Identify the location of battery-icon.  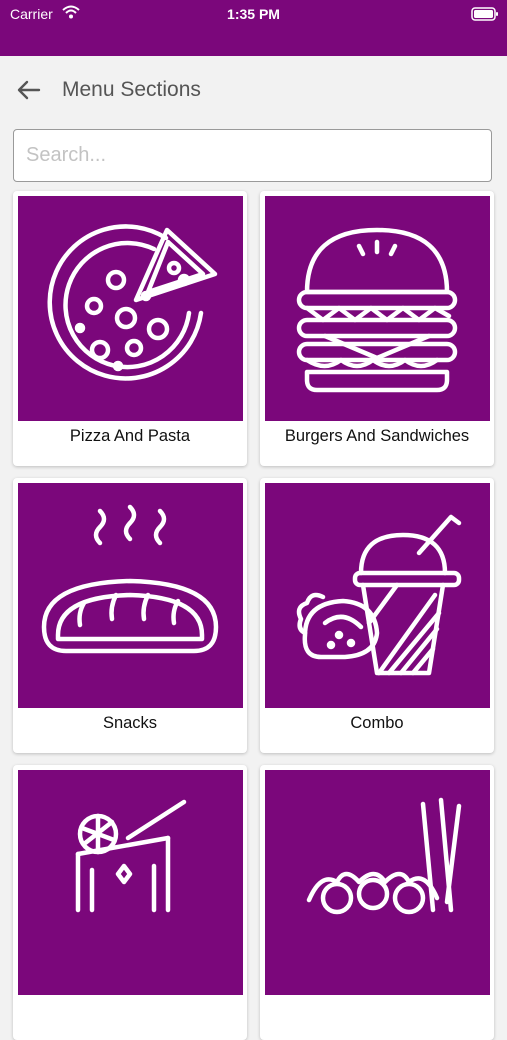
(484, 14).